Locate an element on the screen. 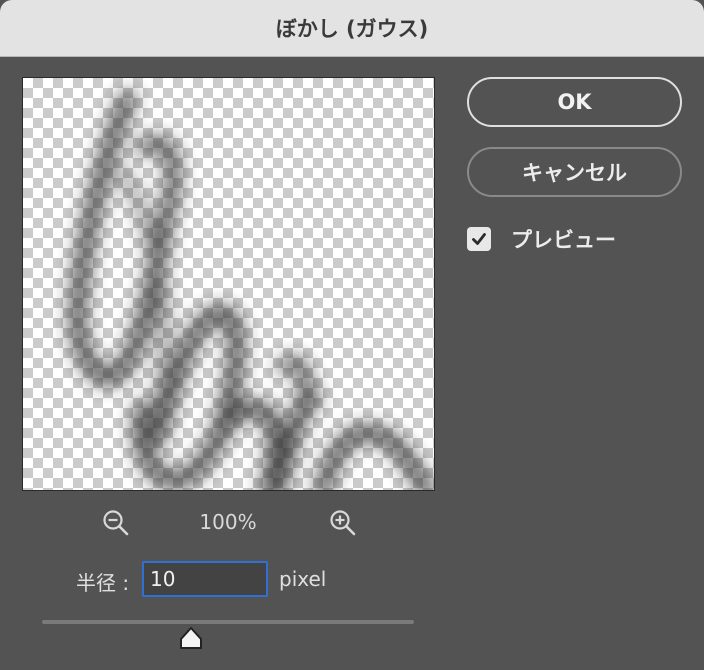 This screenshot has width=704, height=670. radius-slider-thumb is located at coordinates (191, 638).